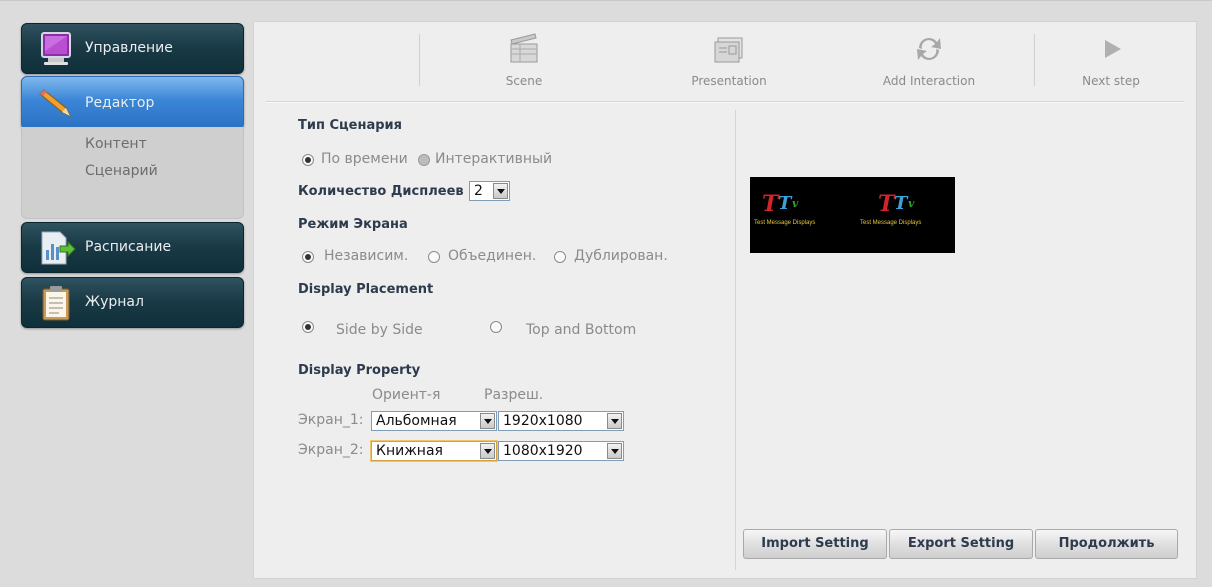  What do you see at coordinates (560, 257) in the screenshot?
I see `mode-duplicated-radio` at bounding box center [560, 257].